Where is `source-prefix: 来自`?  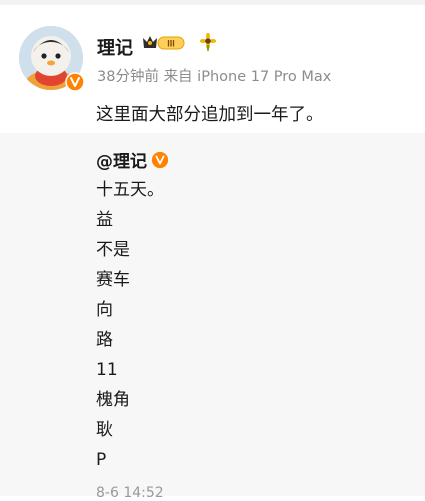
source-prefix: 来自 is located at coordinates (178, 77).